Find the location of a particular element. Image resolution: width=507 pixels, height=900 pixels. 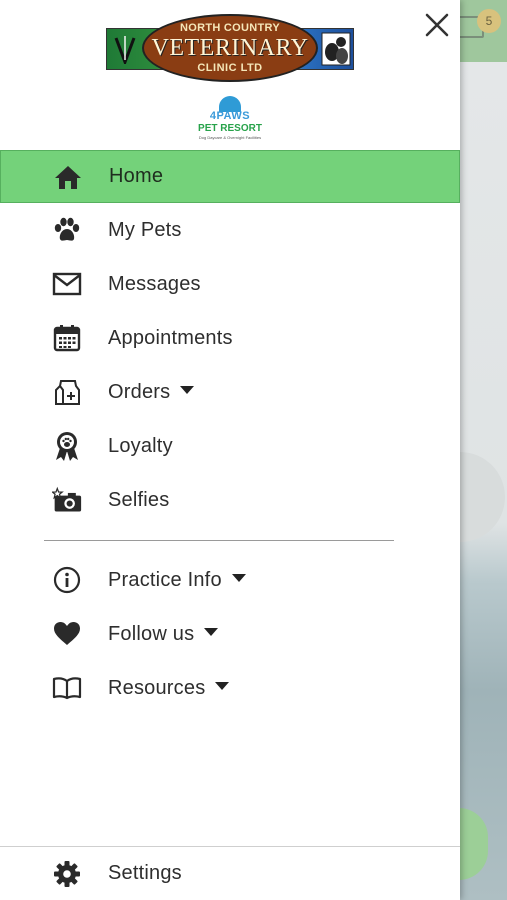

sublogo-line1: 4PAWS is located at coordinates (230, 116).